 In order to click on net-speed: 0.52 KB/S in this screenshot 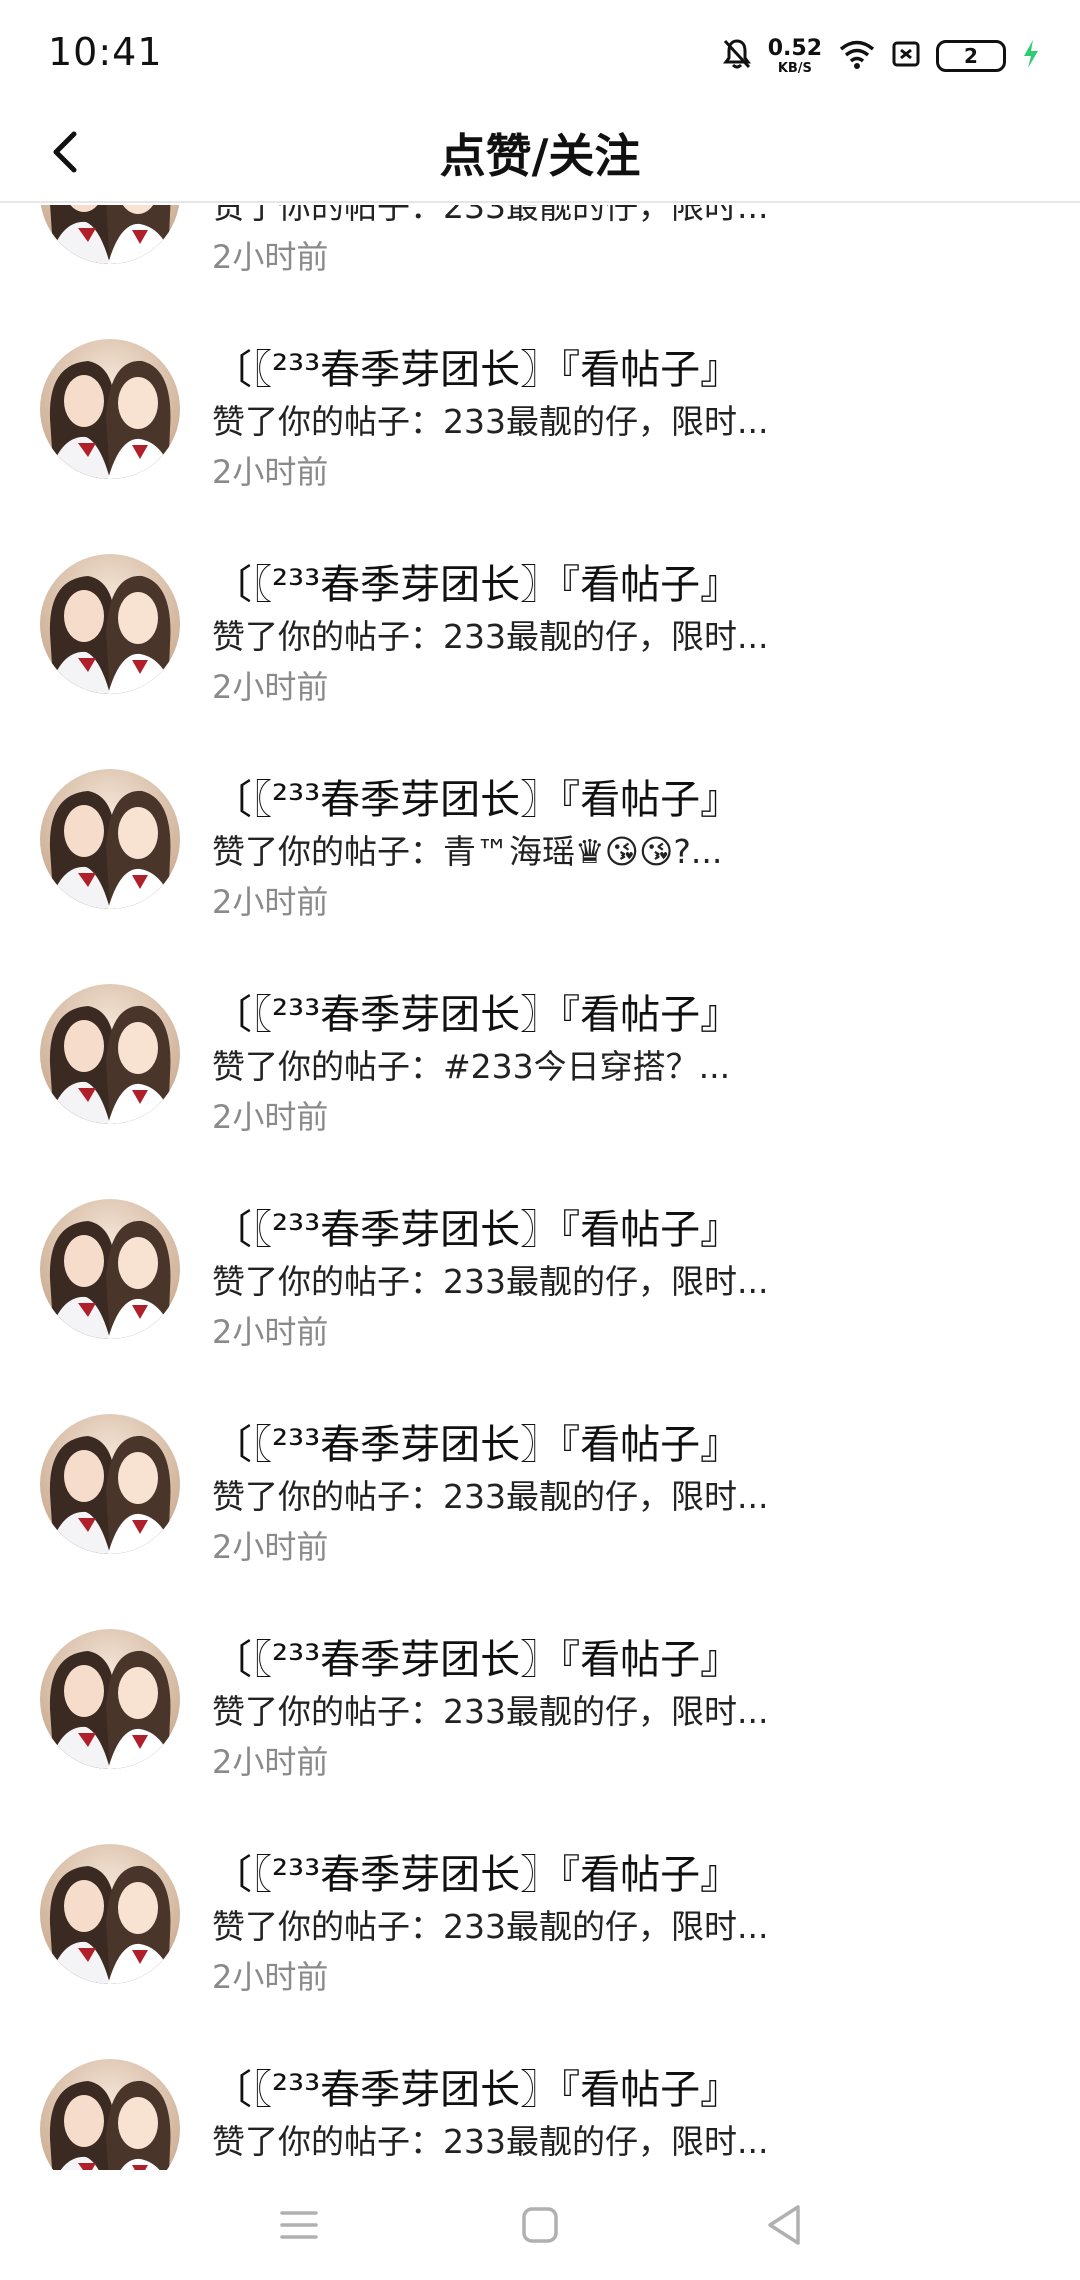, I will do `click(794, 55)`.